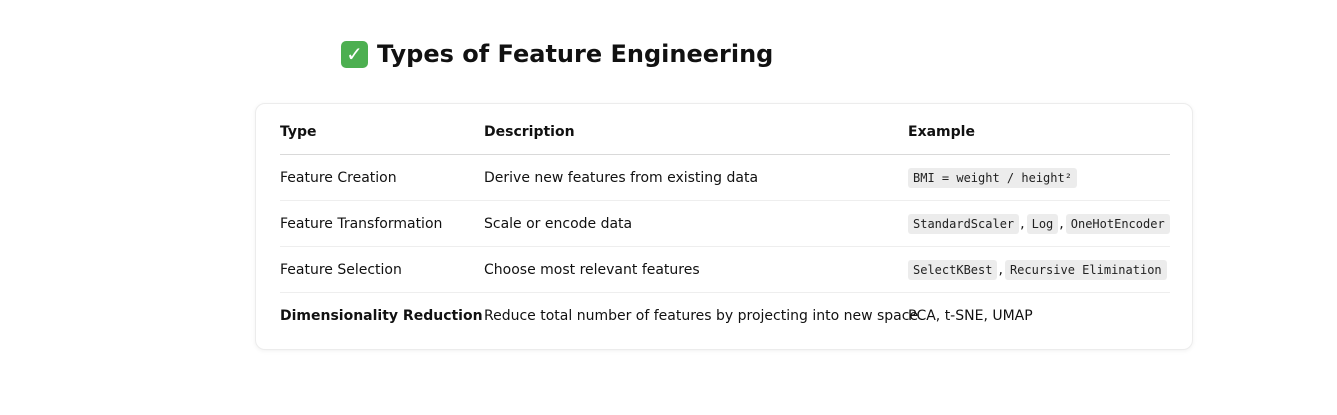  I want to click on page-title-text: Types of Feature Engineering, so click(575, 54).